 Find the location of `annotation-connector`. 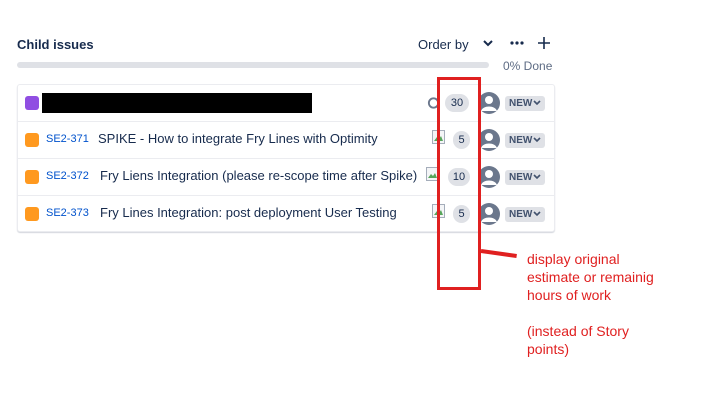

annotation-connector is located at coordinates (498, 253).